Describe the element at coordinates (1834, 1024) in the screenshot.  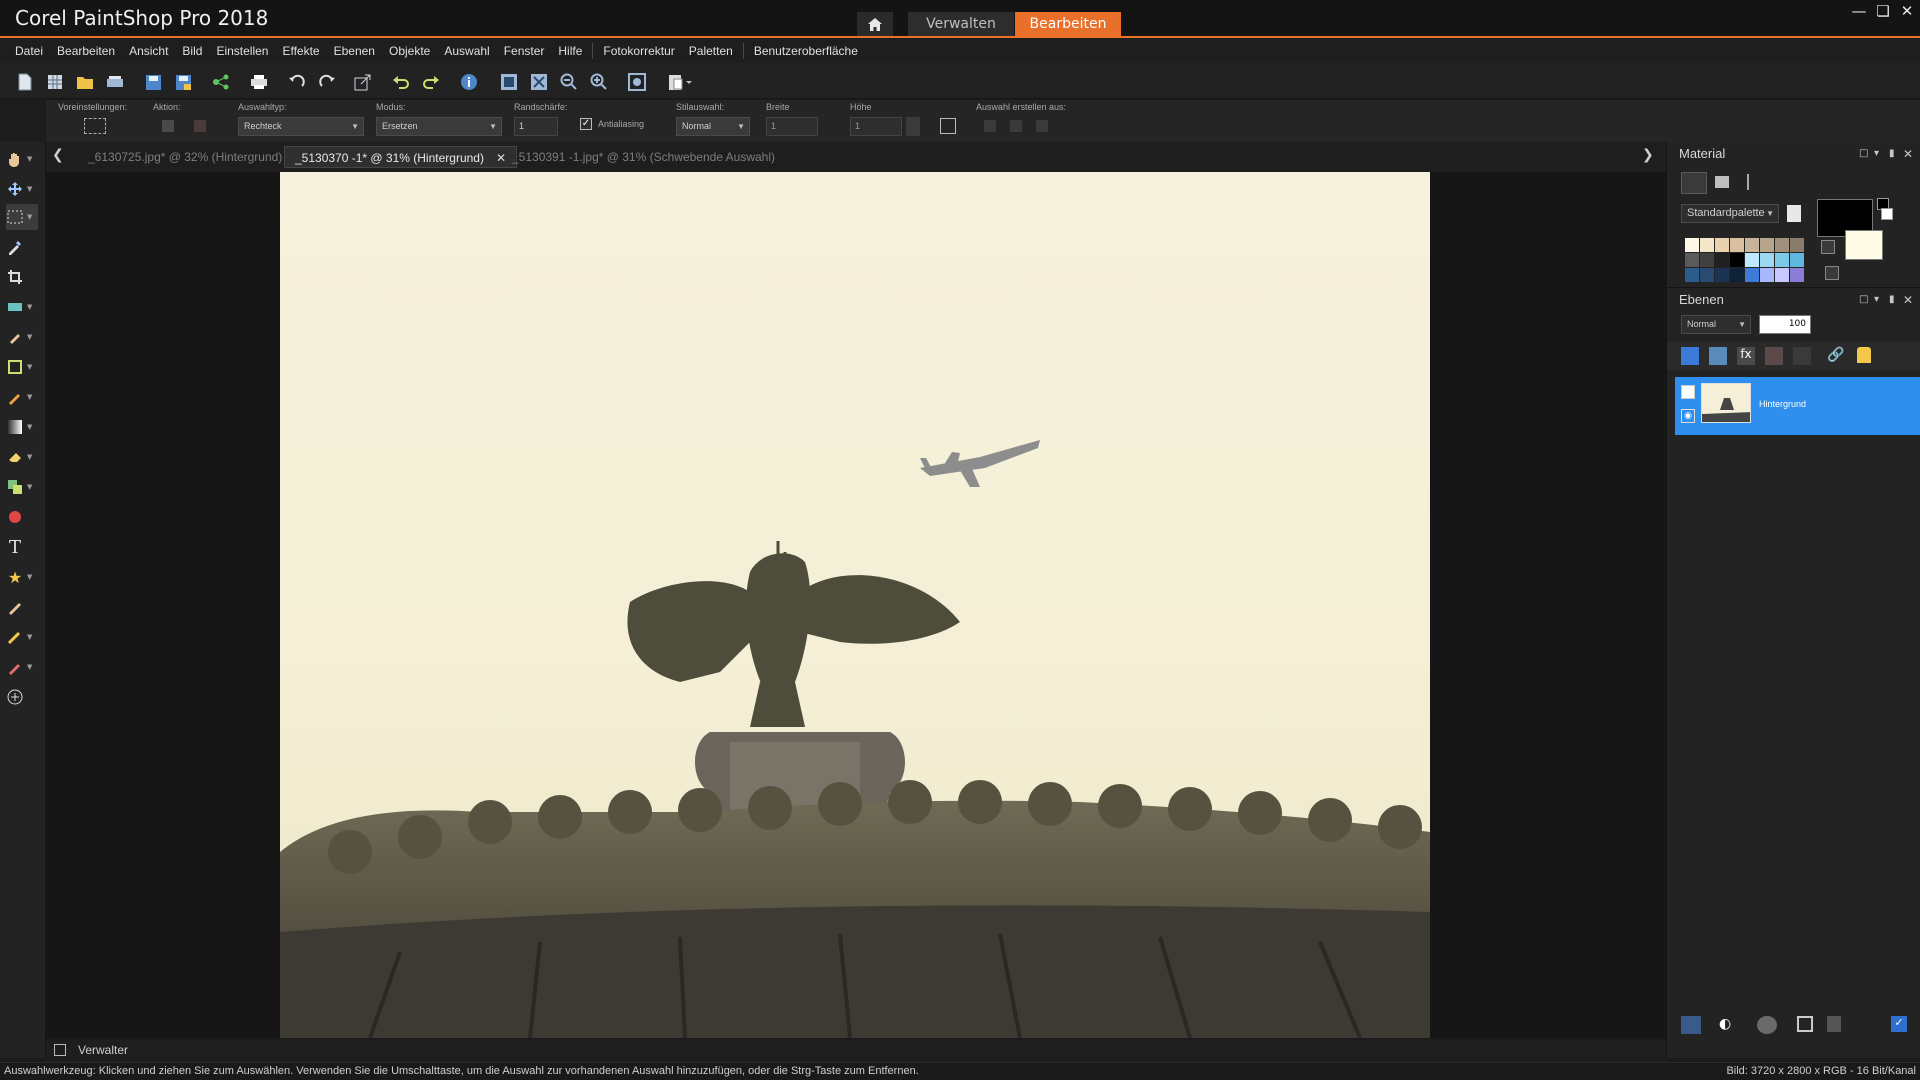
I see `delete-layer-icon` at that location.